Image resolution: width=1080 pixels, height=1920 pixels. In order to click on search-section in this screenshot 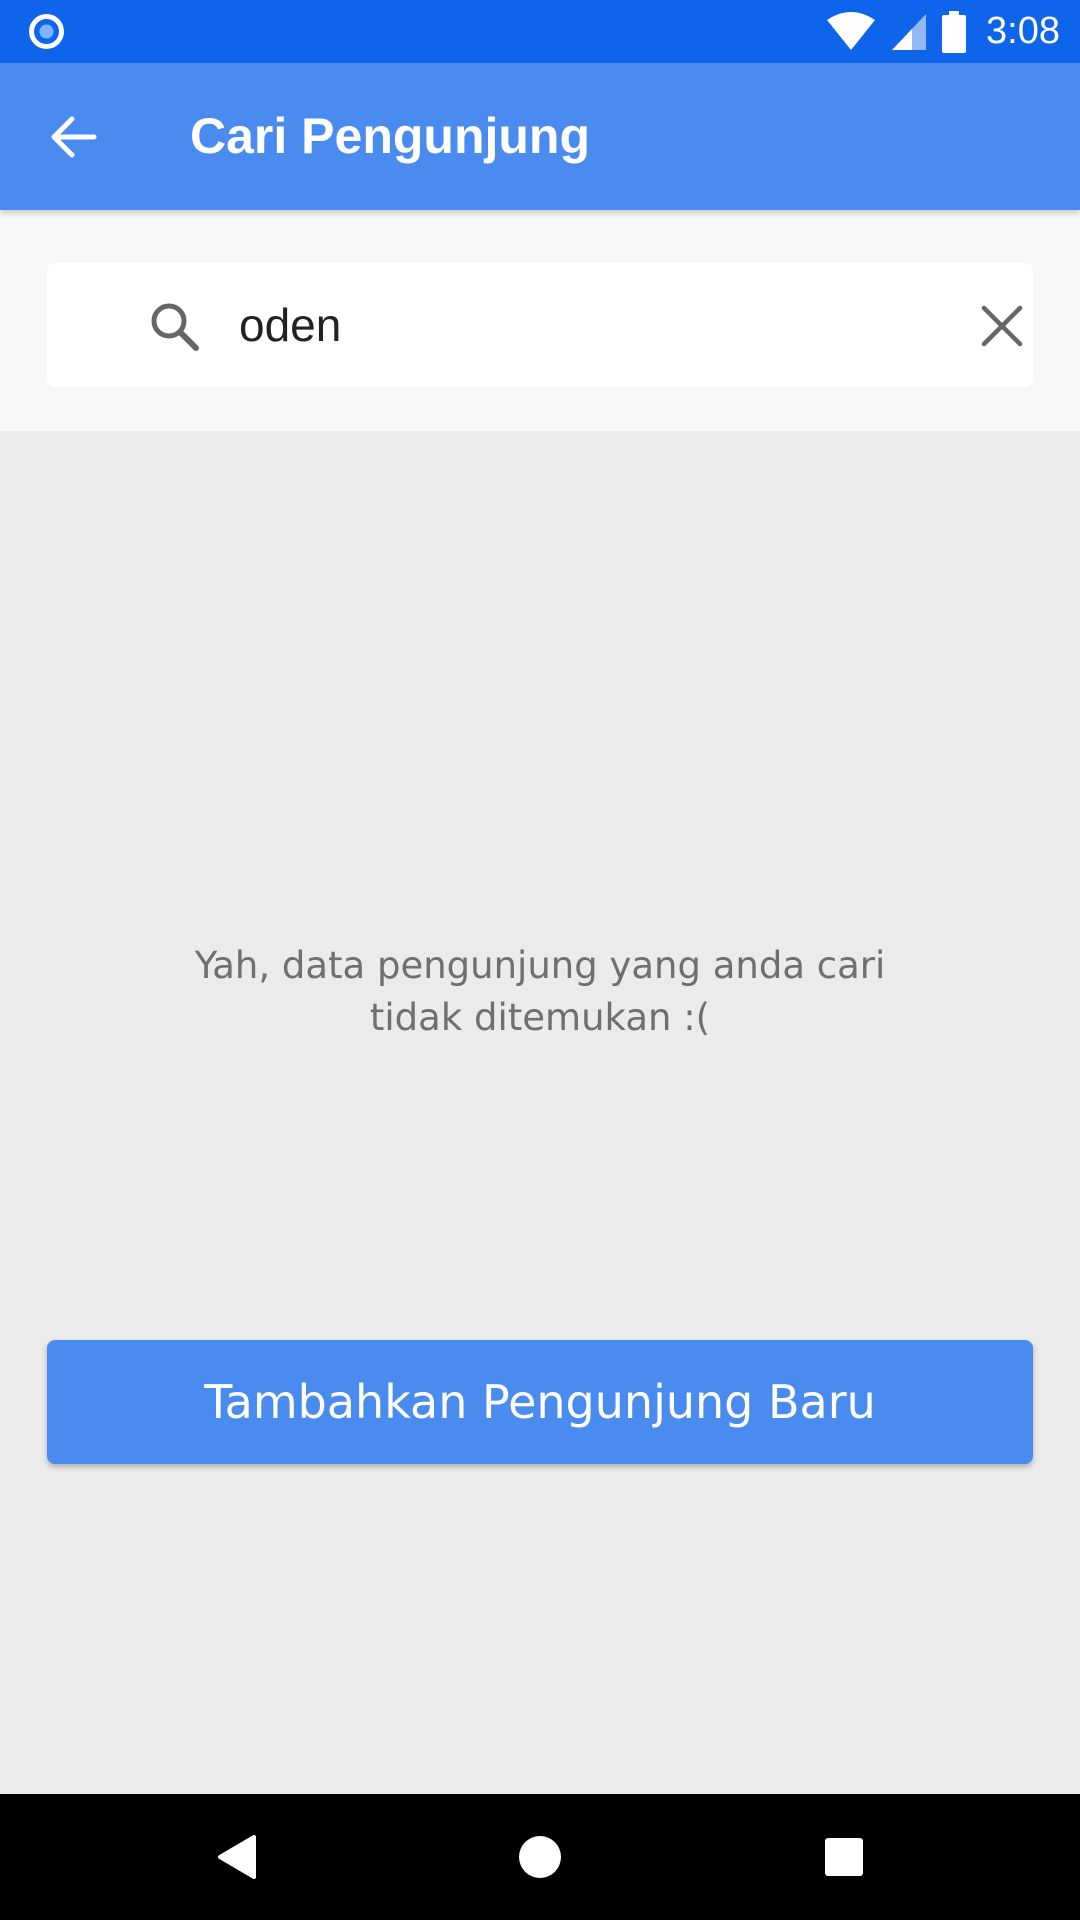, I will do `click(540, 320)`.